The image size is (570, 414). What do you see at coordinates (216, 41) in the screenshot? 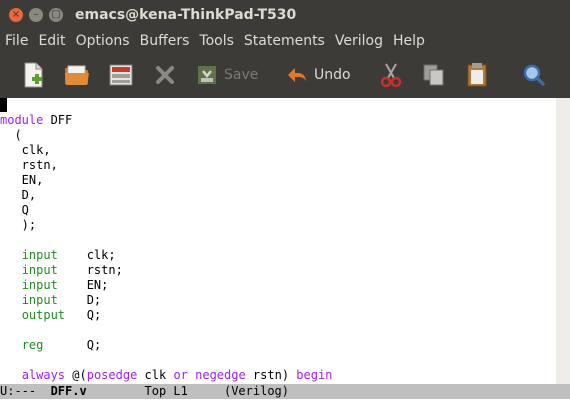
I see `menu-tools: Tools` at bounding box center [216, 41].